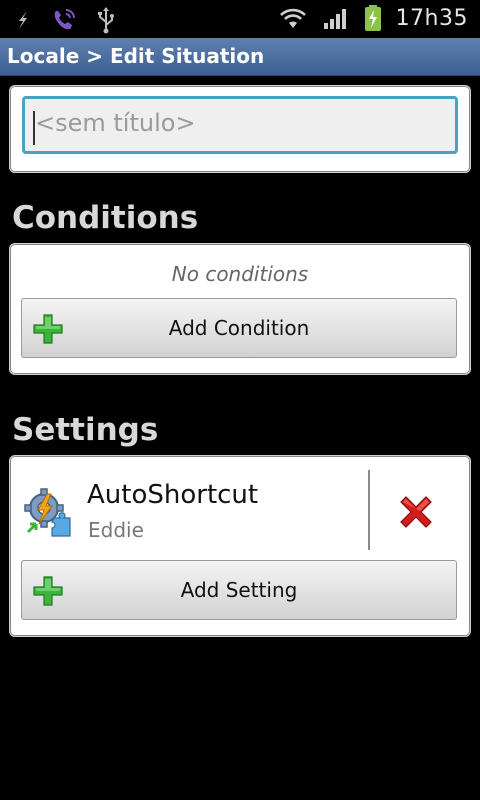 Image resolution: width=480 pixels, height=800 pixels. I want to click on add-condition-button: Add Condition, so click(239, 328).